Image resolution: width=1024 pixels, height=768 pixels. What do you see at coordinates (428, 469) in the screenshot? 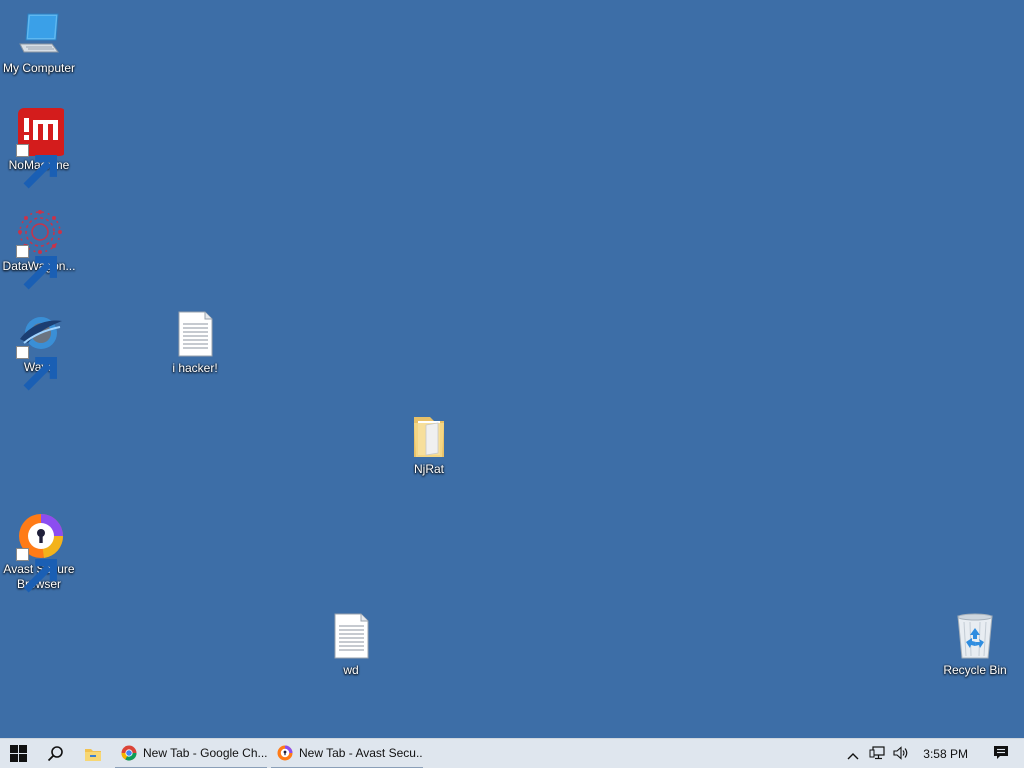
I see `desktop-icon-label: NjRat` at bounding box center [428, 469].